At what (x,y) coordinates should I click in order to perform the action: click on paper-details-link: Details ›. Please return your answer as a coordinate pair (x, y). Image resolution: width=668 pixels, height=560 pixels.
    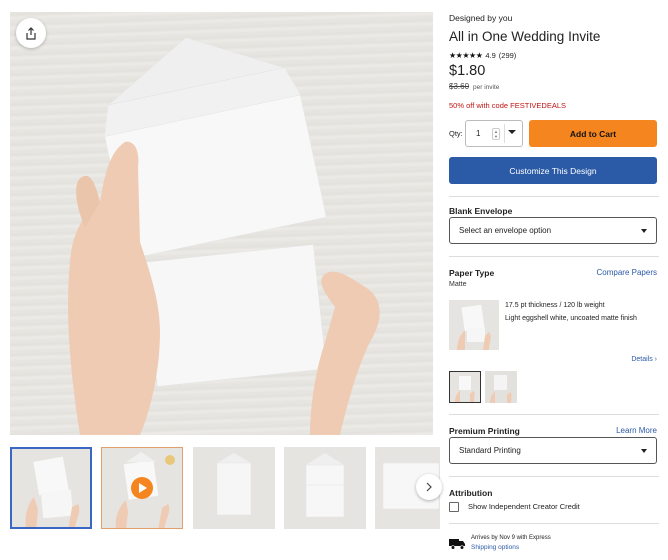
    Looking at the image, I should click on (644, 359).